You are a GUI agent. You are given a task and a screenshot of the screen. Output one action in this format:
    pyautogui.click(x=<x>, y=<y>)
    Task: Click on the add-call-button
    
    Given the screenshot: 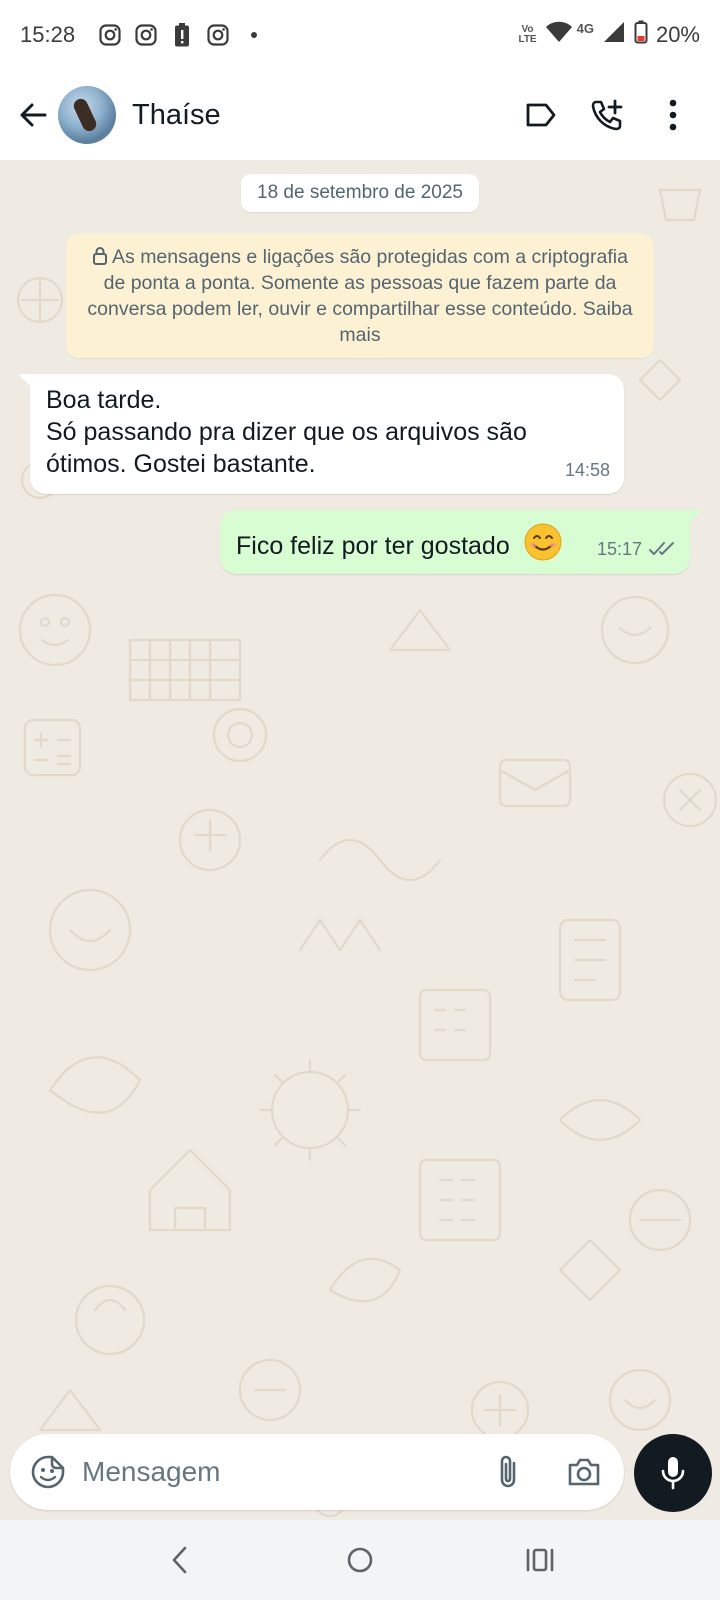 What is the action you would take?
    pyautogui.click(x=607, y=115)
    